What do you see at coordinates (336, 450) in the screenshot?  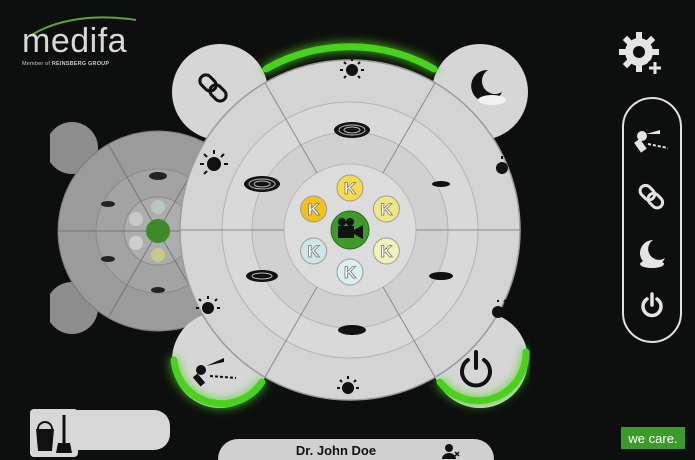 I see `user-name: Dr. John Doe` at bounding box center [336, 450].